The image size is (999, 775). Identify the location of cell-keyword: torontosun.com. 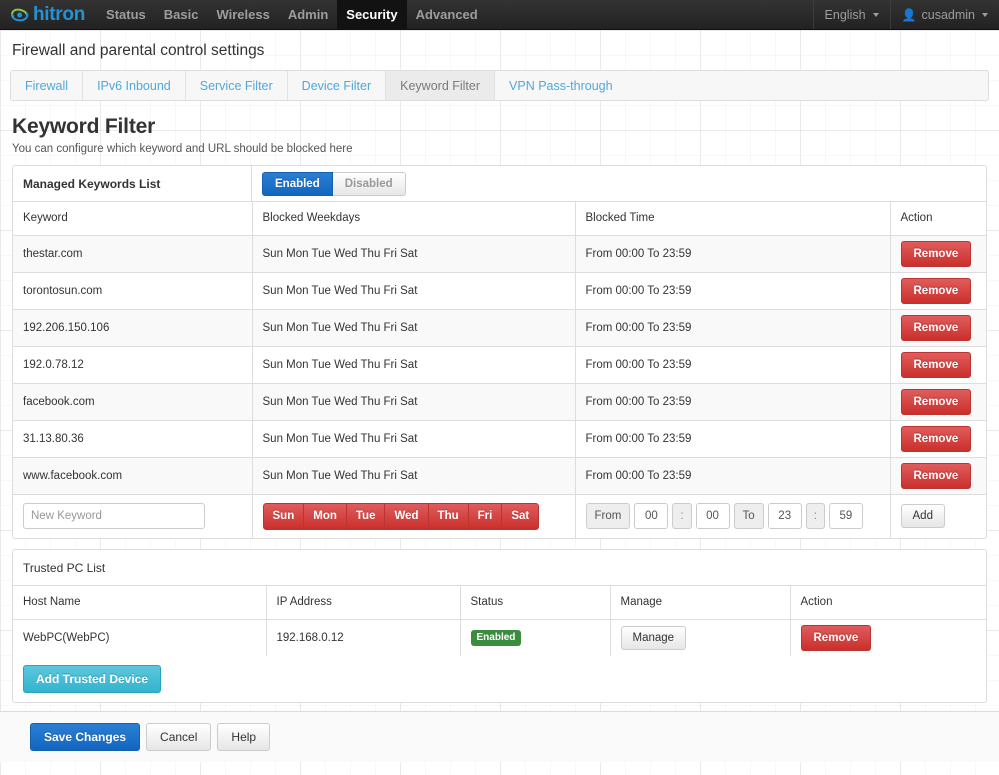
(133, 291).